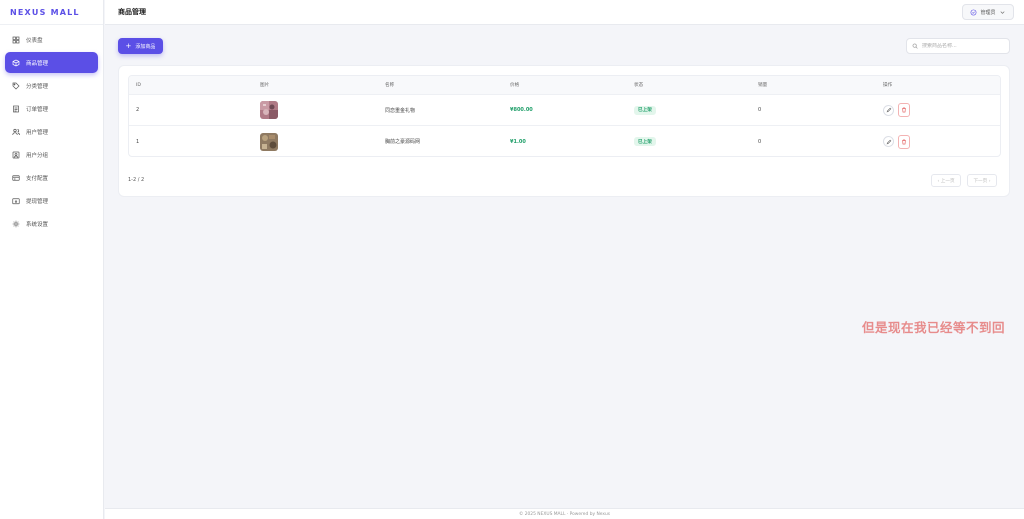 Image resolution: width=1024 pixels, height=519 pixels. What do you see at coordinates (564, 85) in the screenshot?
I see `table-header-row: ID 图片 名称 价格 状态 销量 操作` at bounding box center [564, 85].